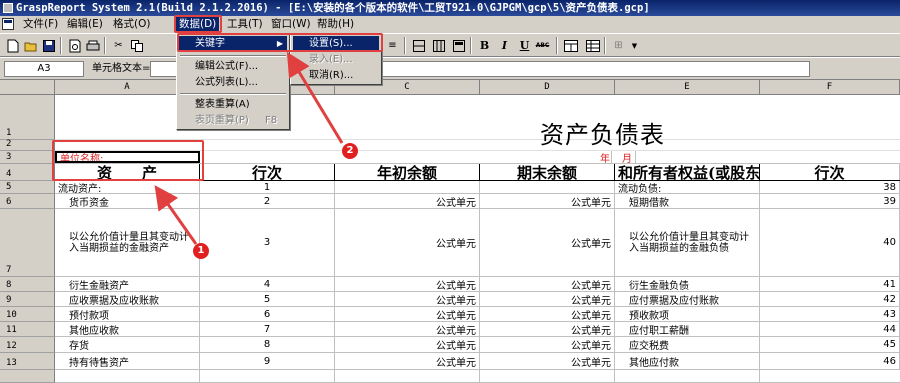 The image size is (900, 383). Describe the element at coordinates (291, 24) in the screenshot. I see `menu-window: 窗口(W)` at that location.